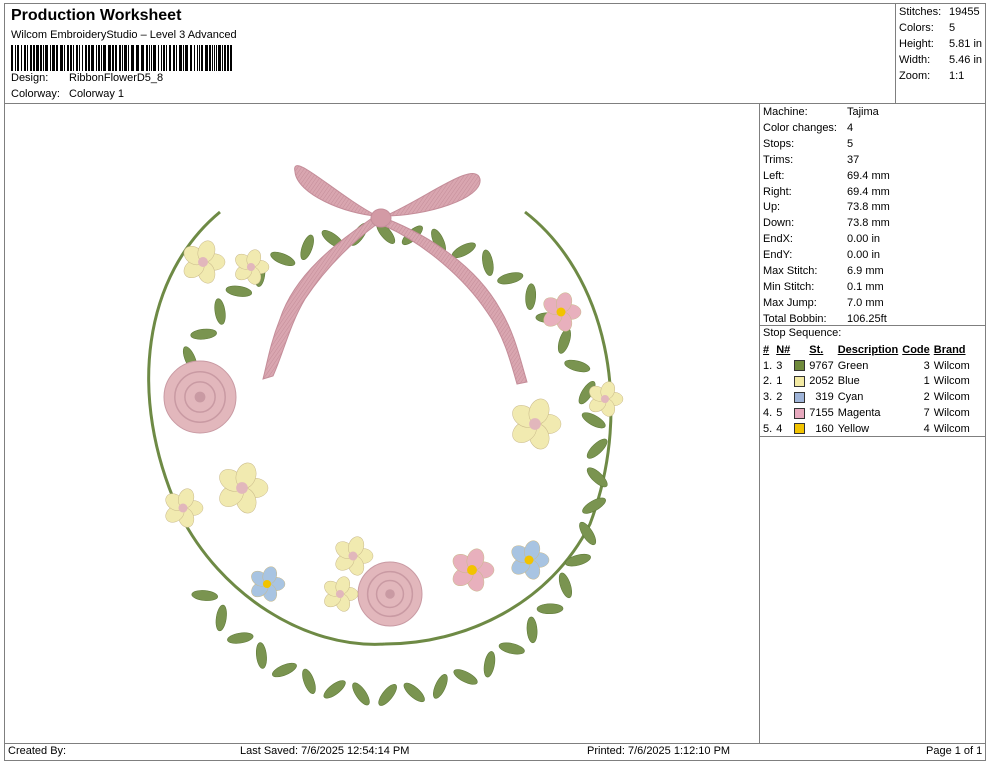  I want to click on row-index: 2., so click(768, 381).